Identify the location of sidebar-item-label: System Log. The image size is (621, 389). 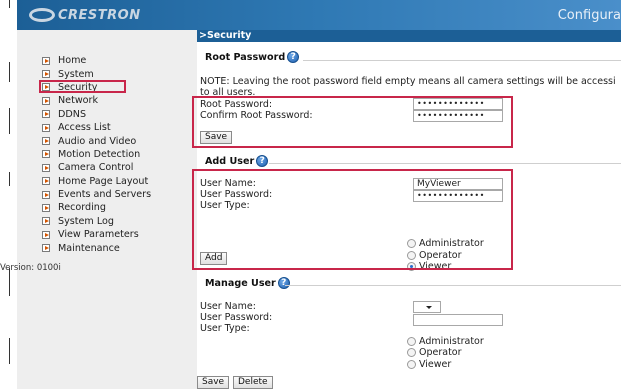
(86, 221).